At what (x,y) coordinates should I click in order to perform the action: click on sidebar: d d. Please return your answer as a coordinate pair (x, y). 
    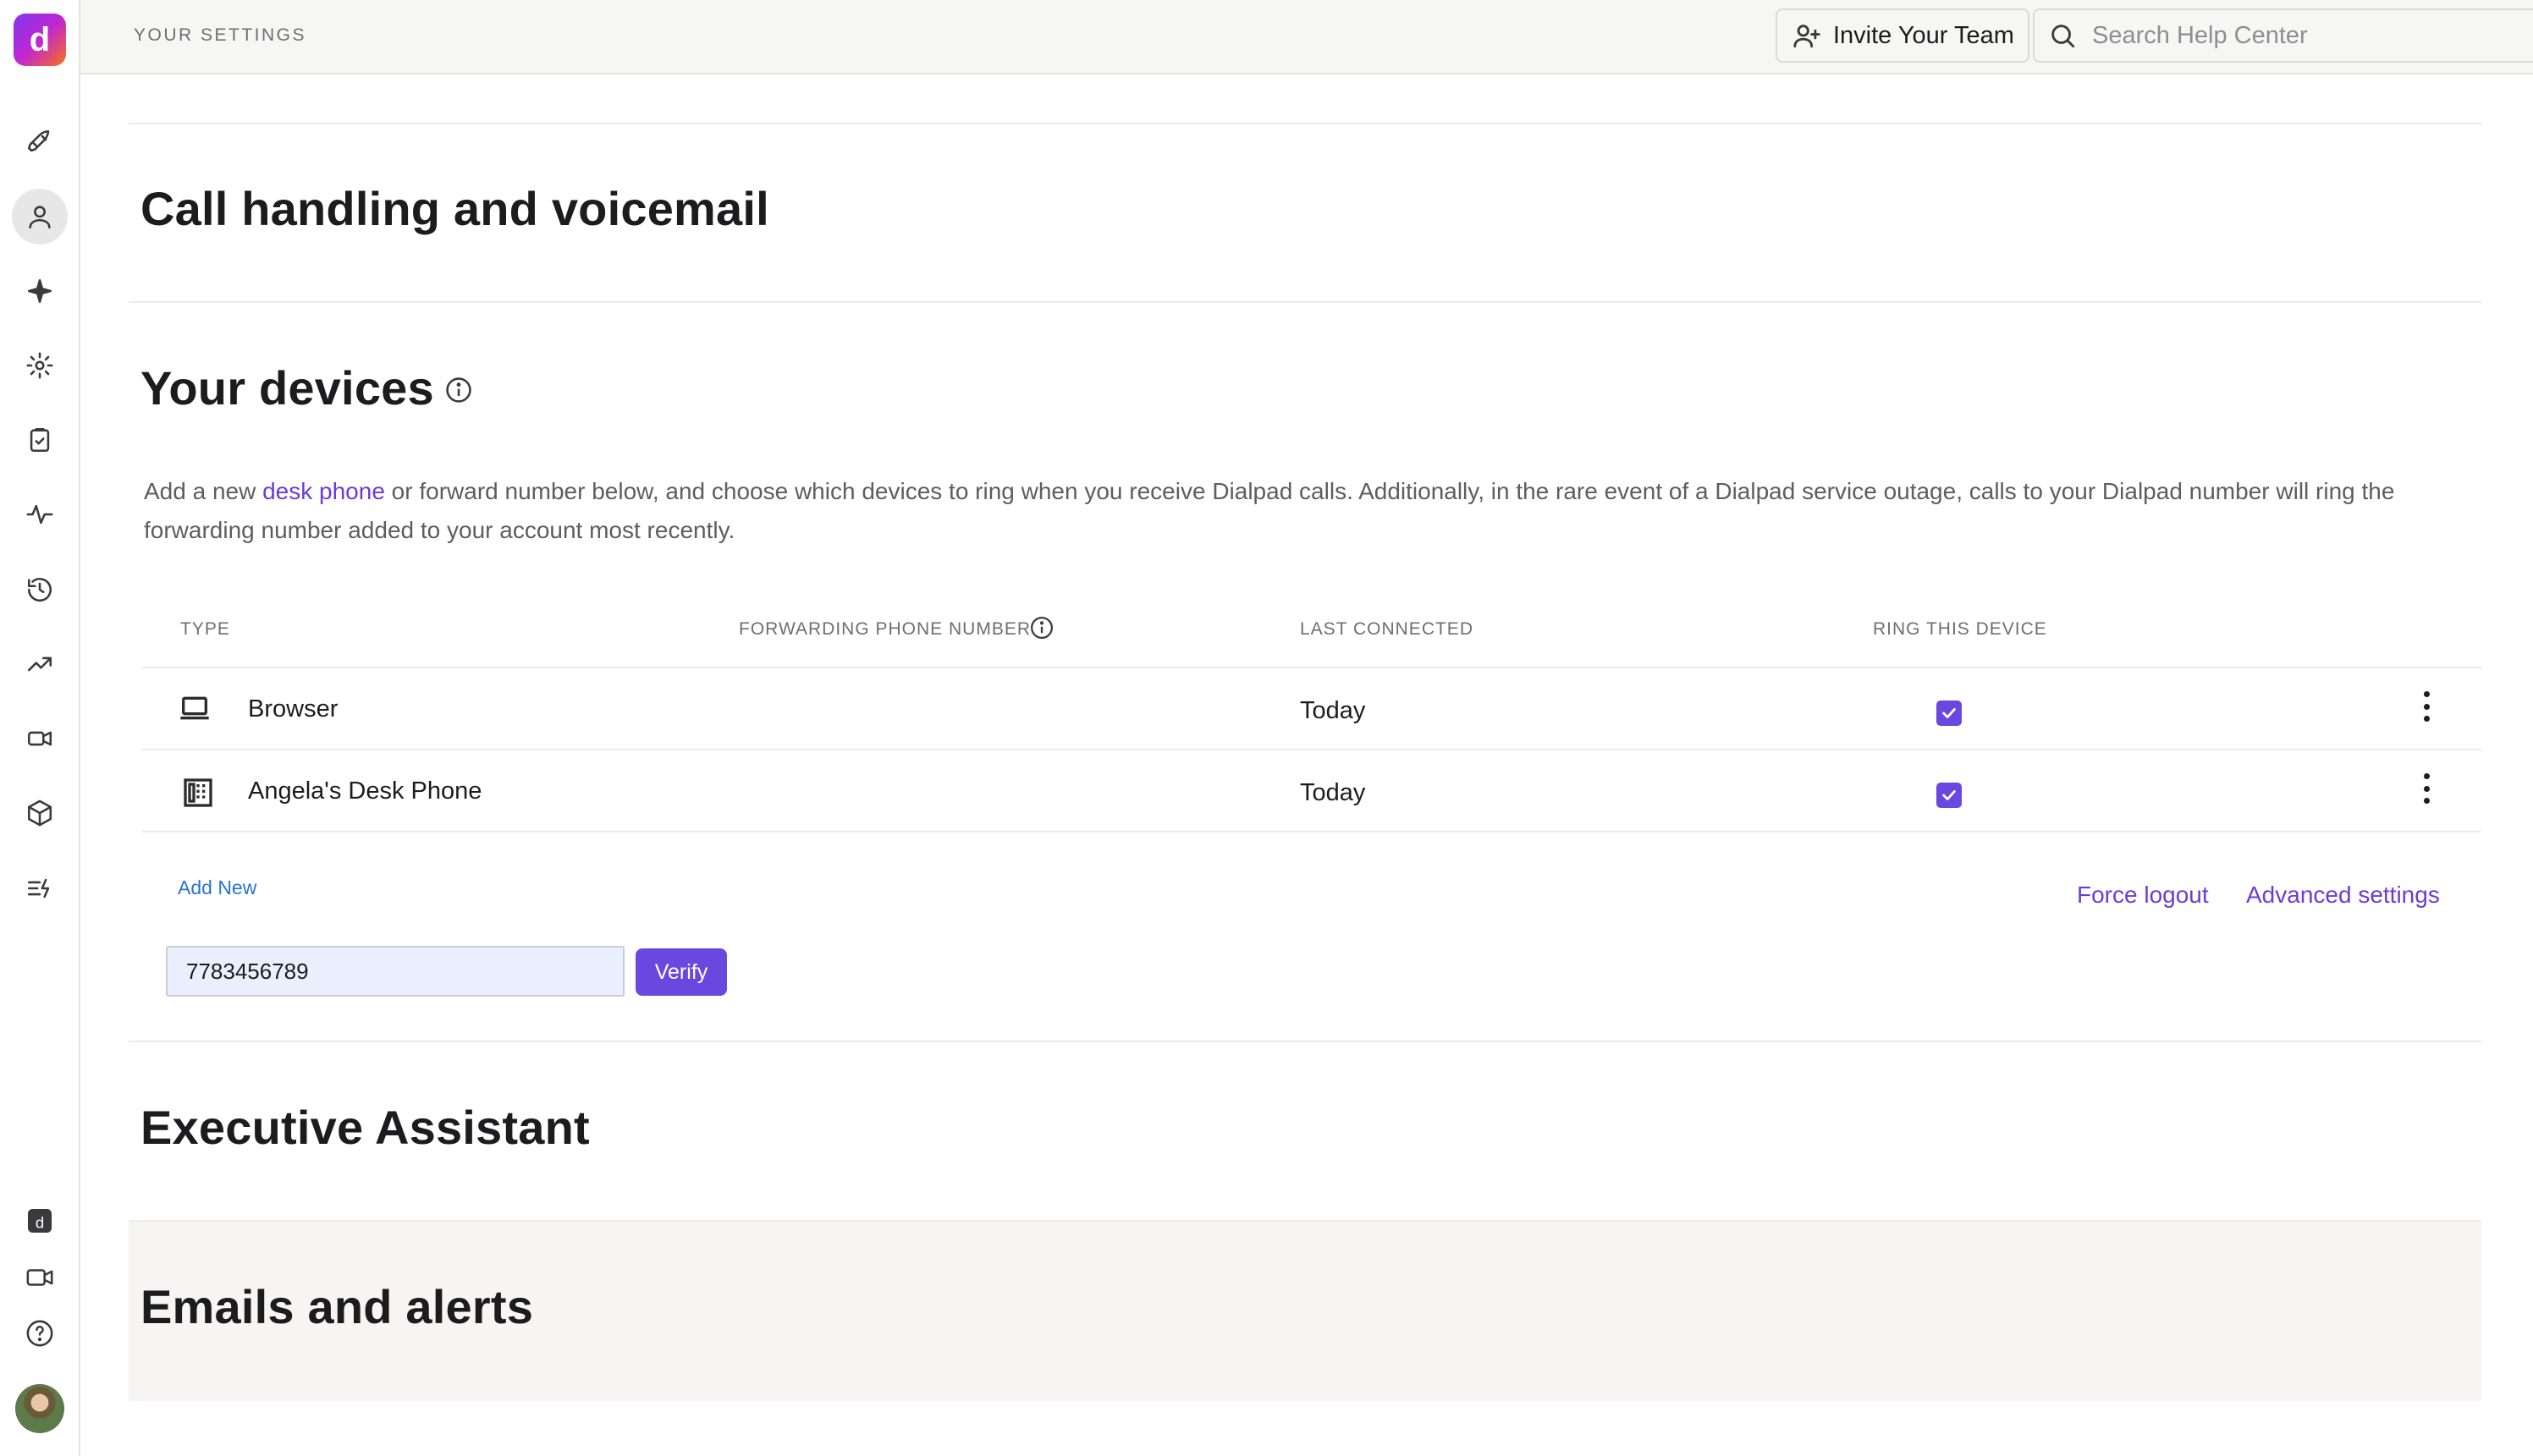
    Looking at the image, I should click on (40, 728).